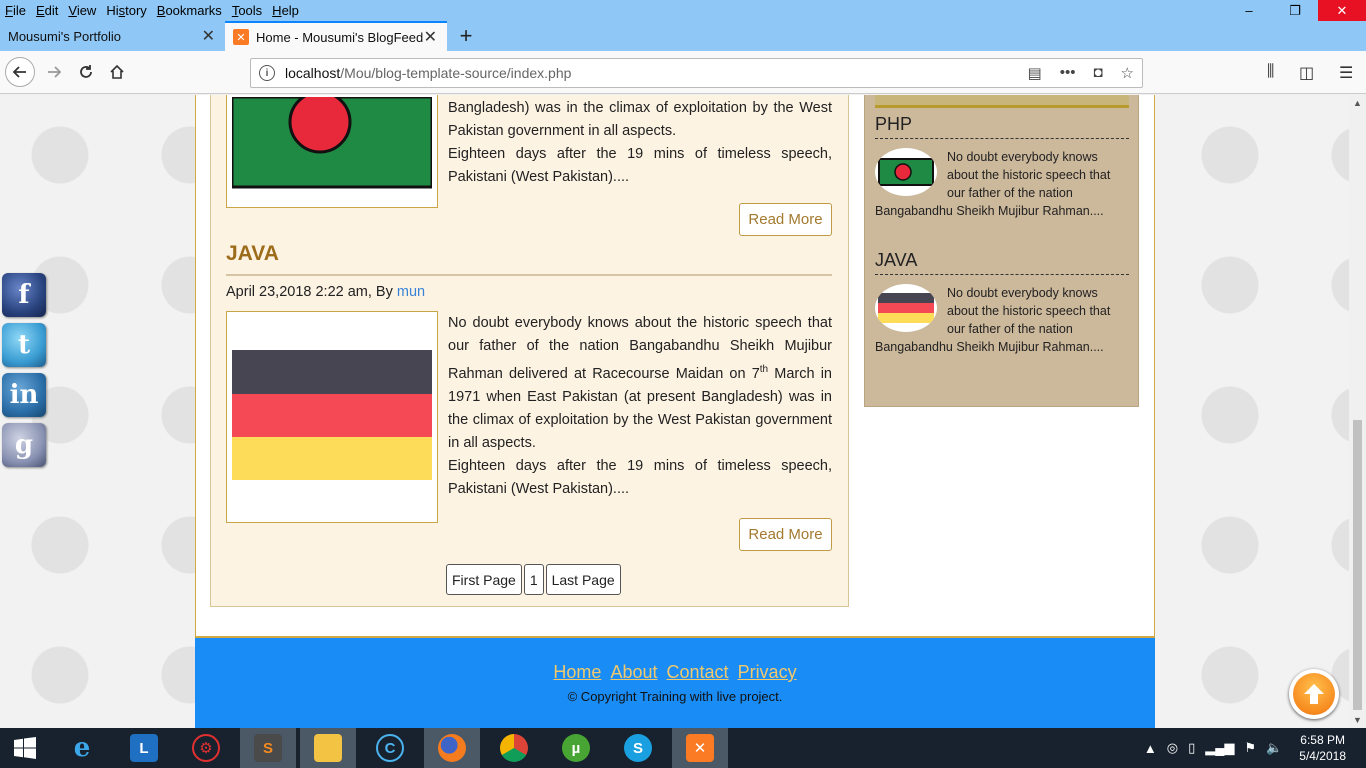 This screenshot has height=768, width=1366. What do you see at coordinates (698, 672) in the screenshot?
I see `footer-link-contact: Contact` at bounding box center [698, 672].